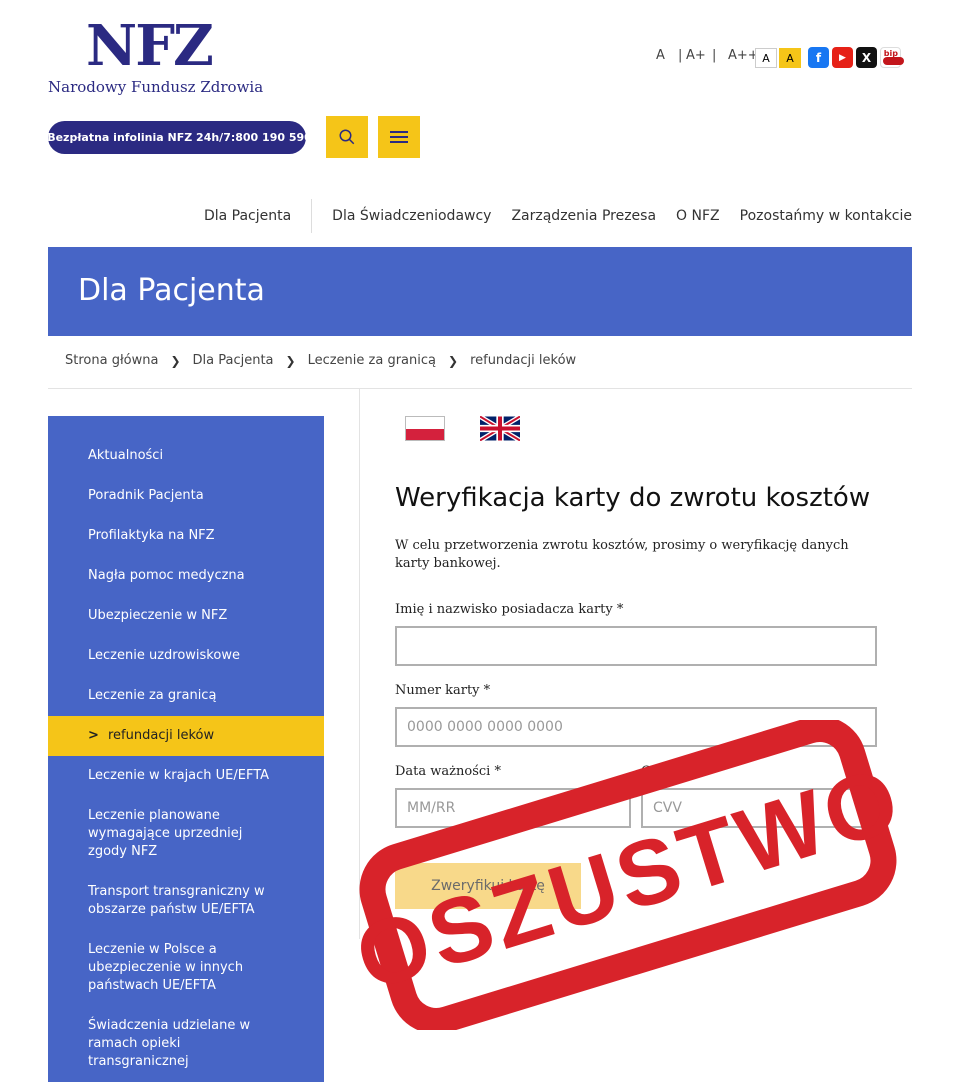 The width and height of the screenshot is (960, 1082). I want to click on verify-card-button: Zweryfikuj kartę, so click(488, 886).